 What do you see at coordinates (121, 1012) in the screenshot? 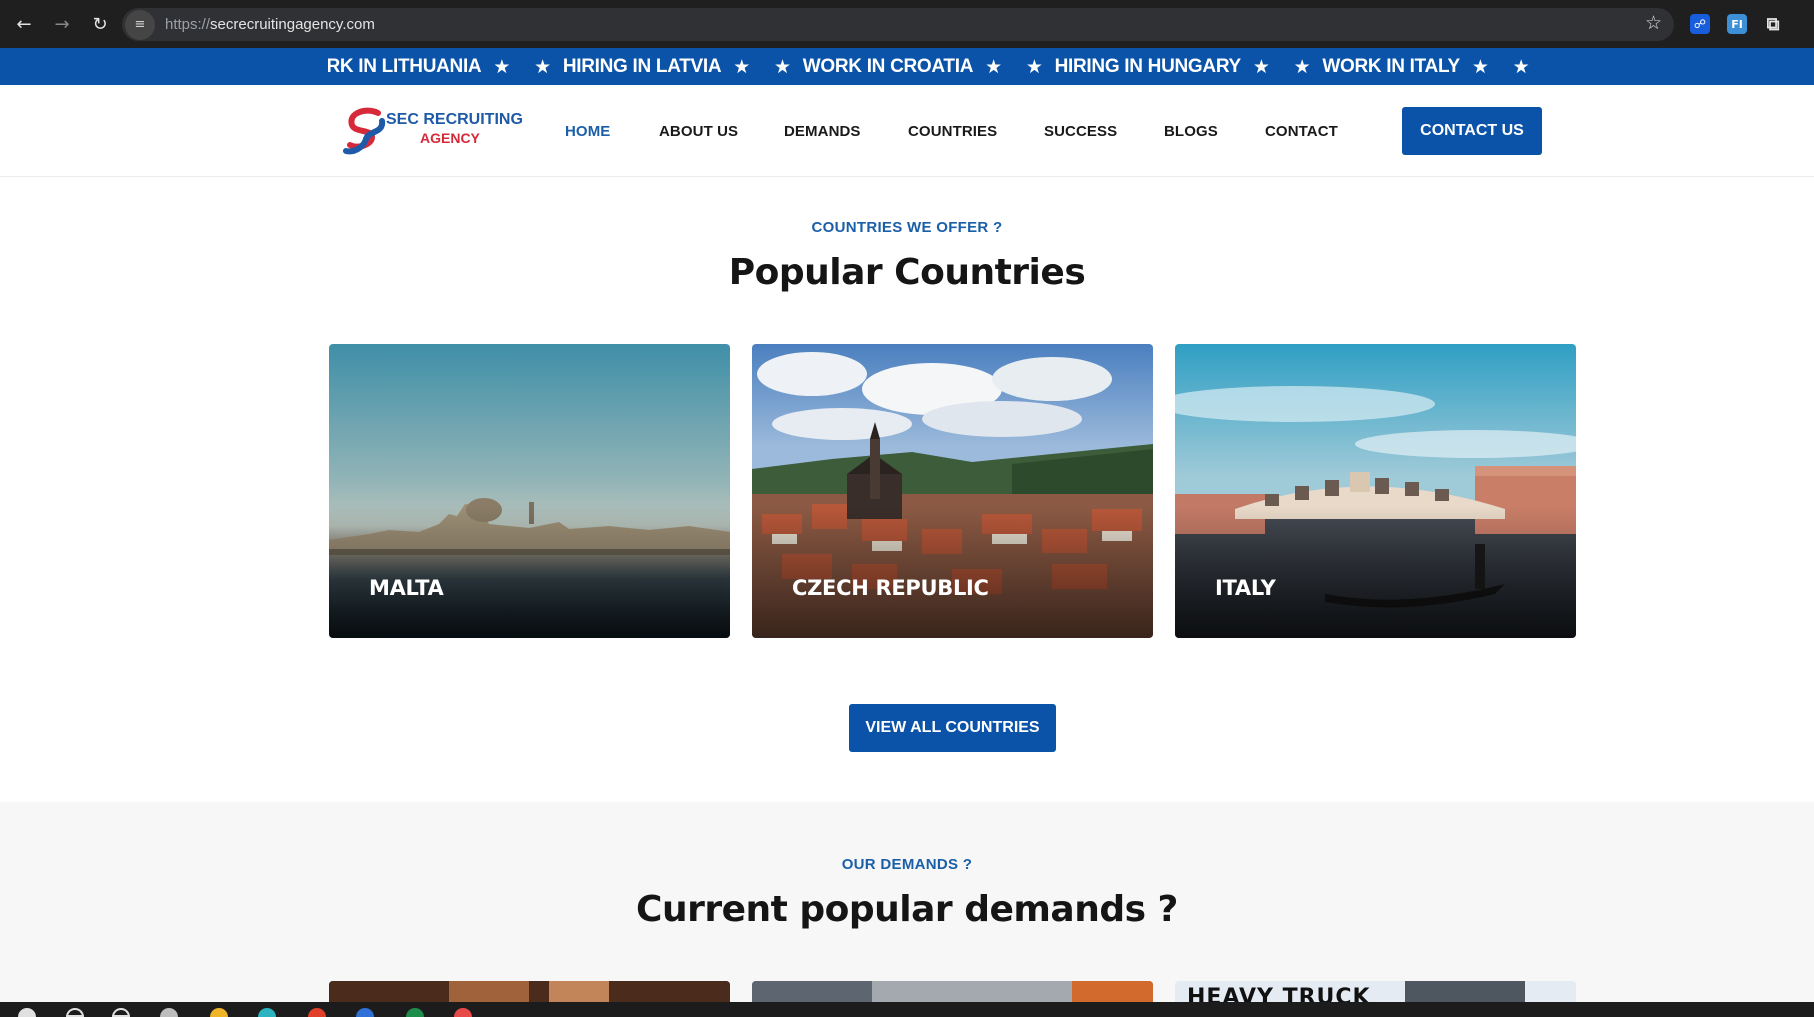
I see `task-view-icon` at bounding box center [121, 1012].